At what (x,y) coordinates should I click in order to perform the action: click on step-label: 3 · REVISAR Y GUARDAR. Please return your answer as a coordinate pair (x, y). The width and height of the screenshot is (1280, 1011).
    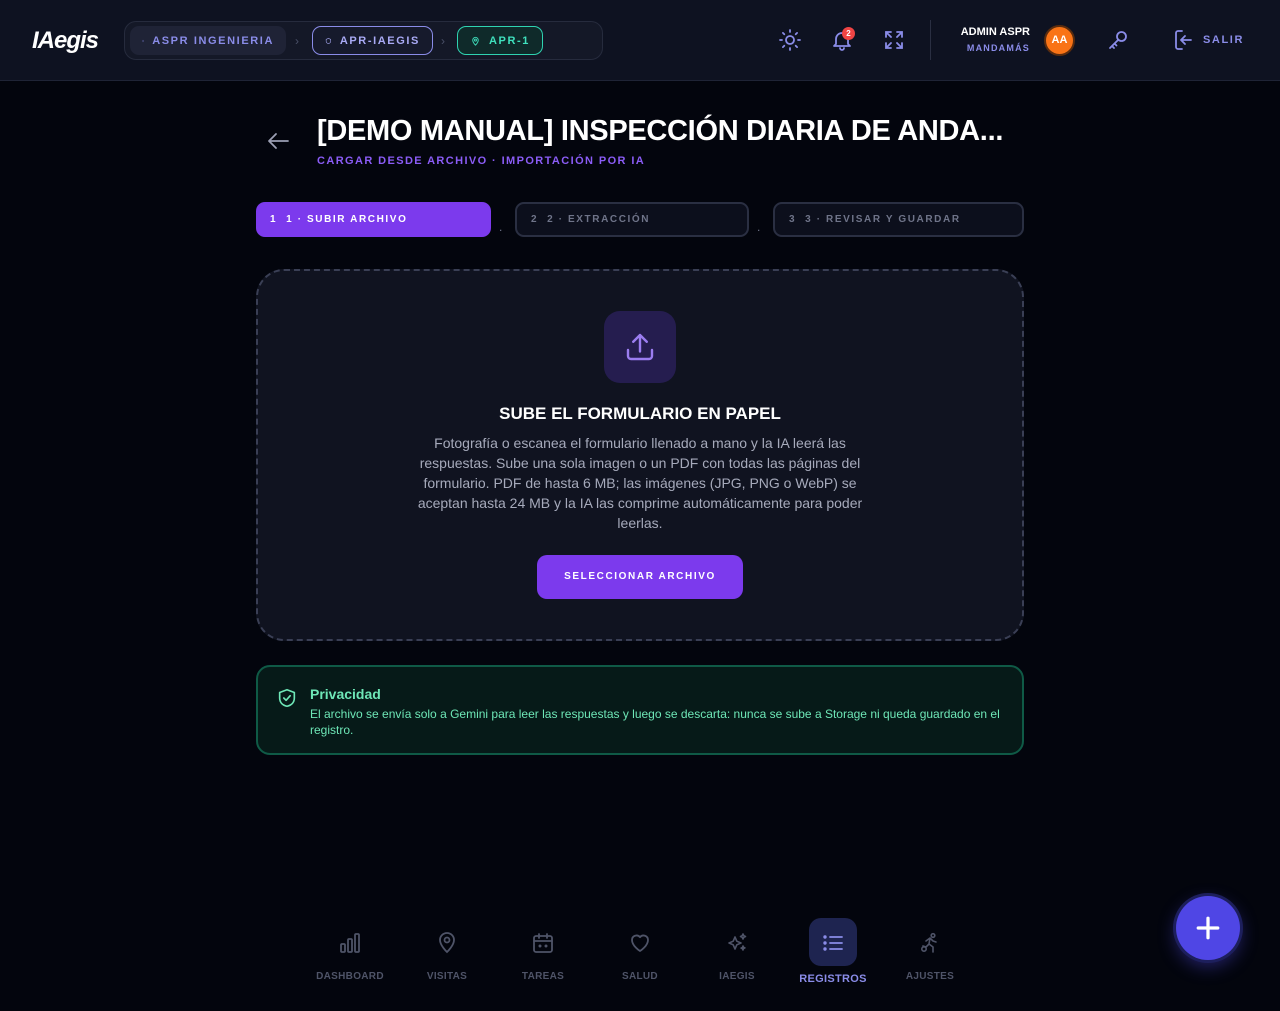
    Looking at the image, I should click on (883, 219).